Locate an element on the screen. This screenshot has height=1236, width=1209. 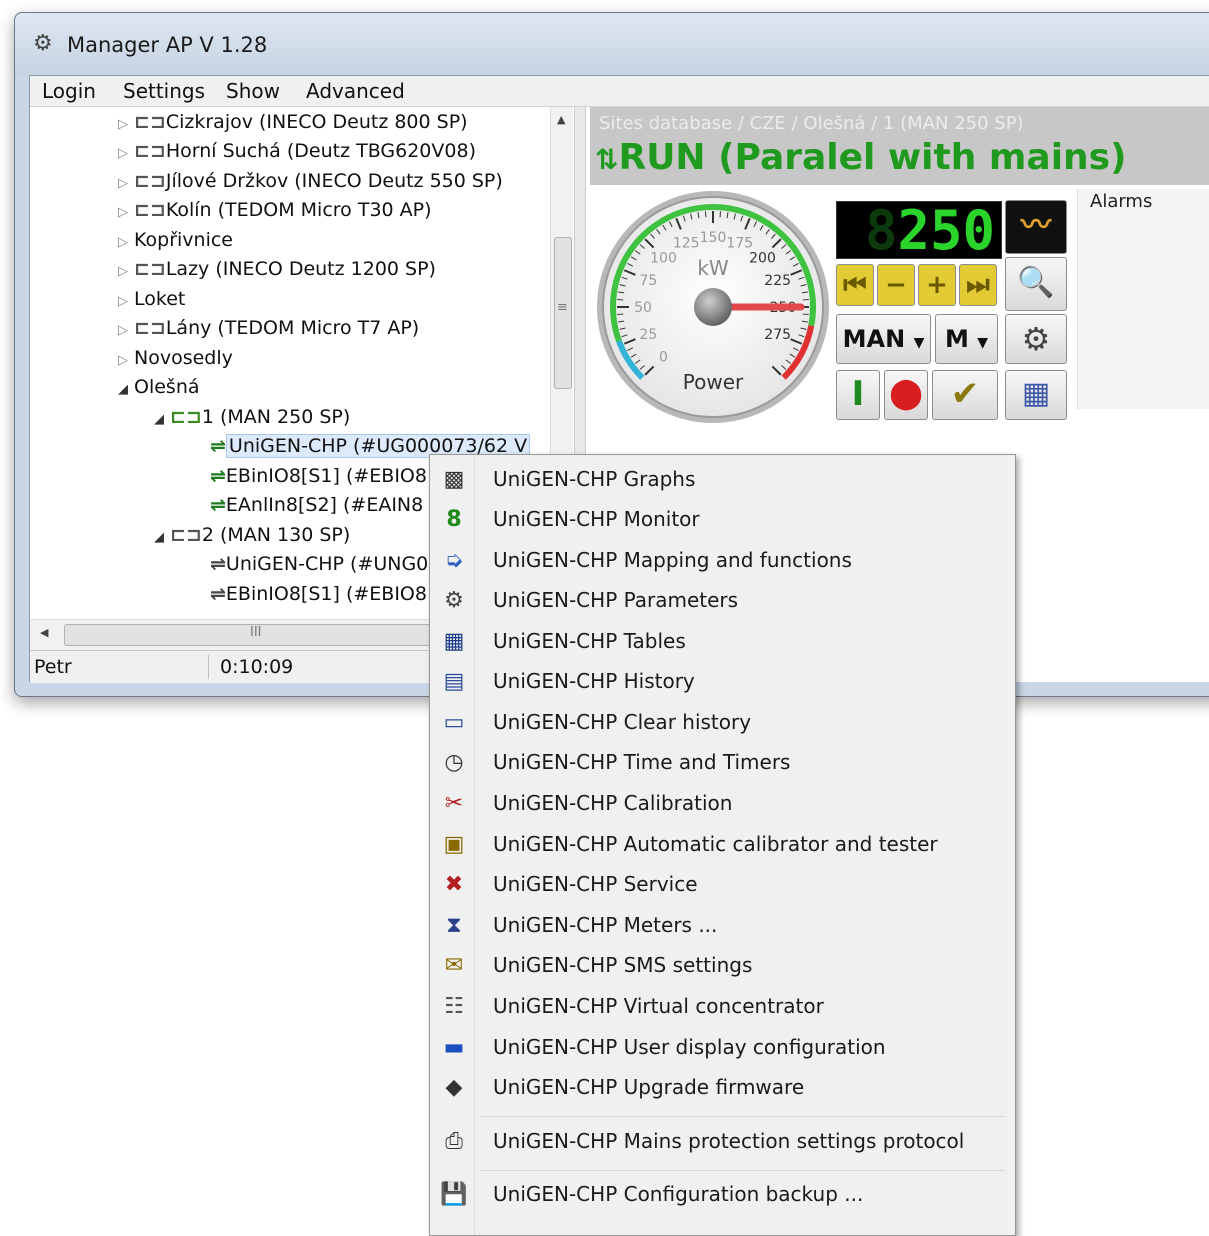
m-select: M ▼ is located at coordinates (966, 339).